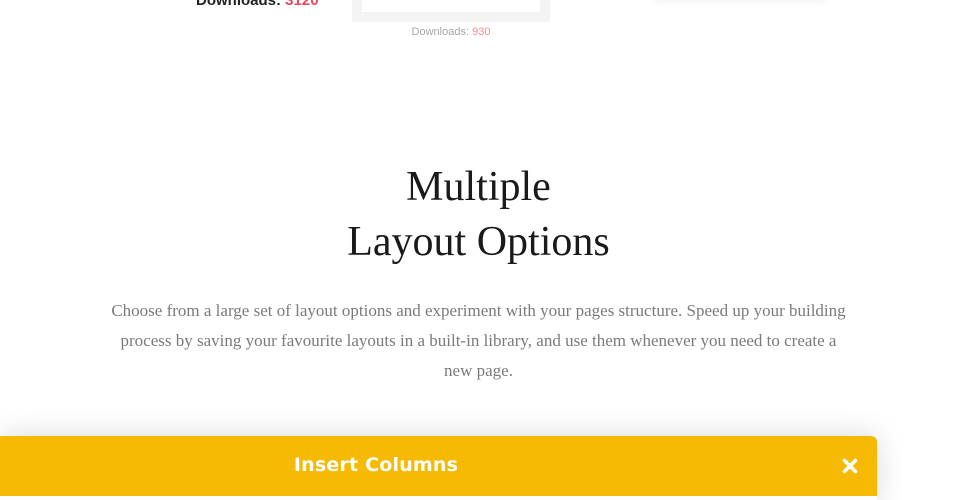 This screenshot has width=965, height=500. What do you see at coordinates (478, 242) in the screenshot?
I see `section-title-line2: Layout Options` at bounding box center [478, 242].